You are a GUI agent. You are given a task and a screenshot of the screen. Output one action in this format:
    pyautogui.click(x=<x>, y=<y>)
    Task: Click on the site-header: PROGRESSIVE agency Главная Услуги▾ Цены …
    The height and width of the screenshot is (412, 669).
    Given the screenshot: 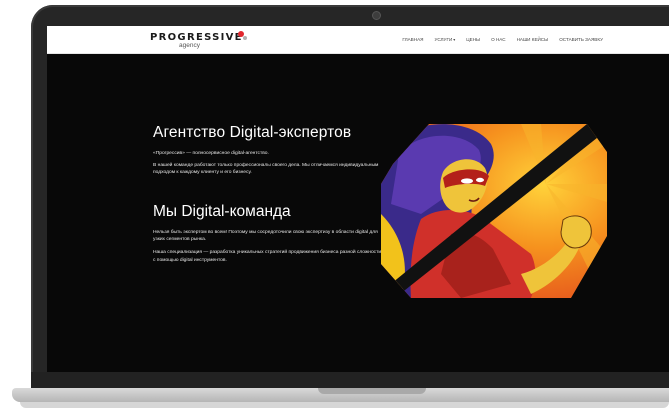 What is the action you would take?
    pyautogui.click(x=358, y=40)
    